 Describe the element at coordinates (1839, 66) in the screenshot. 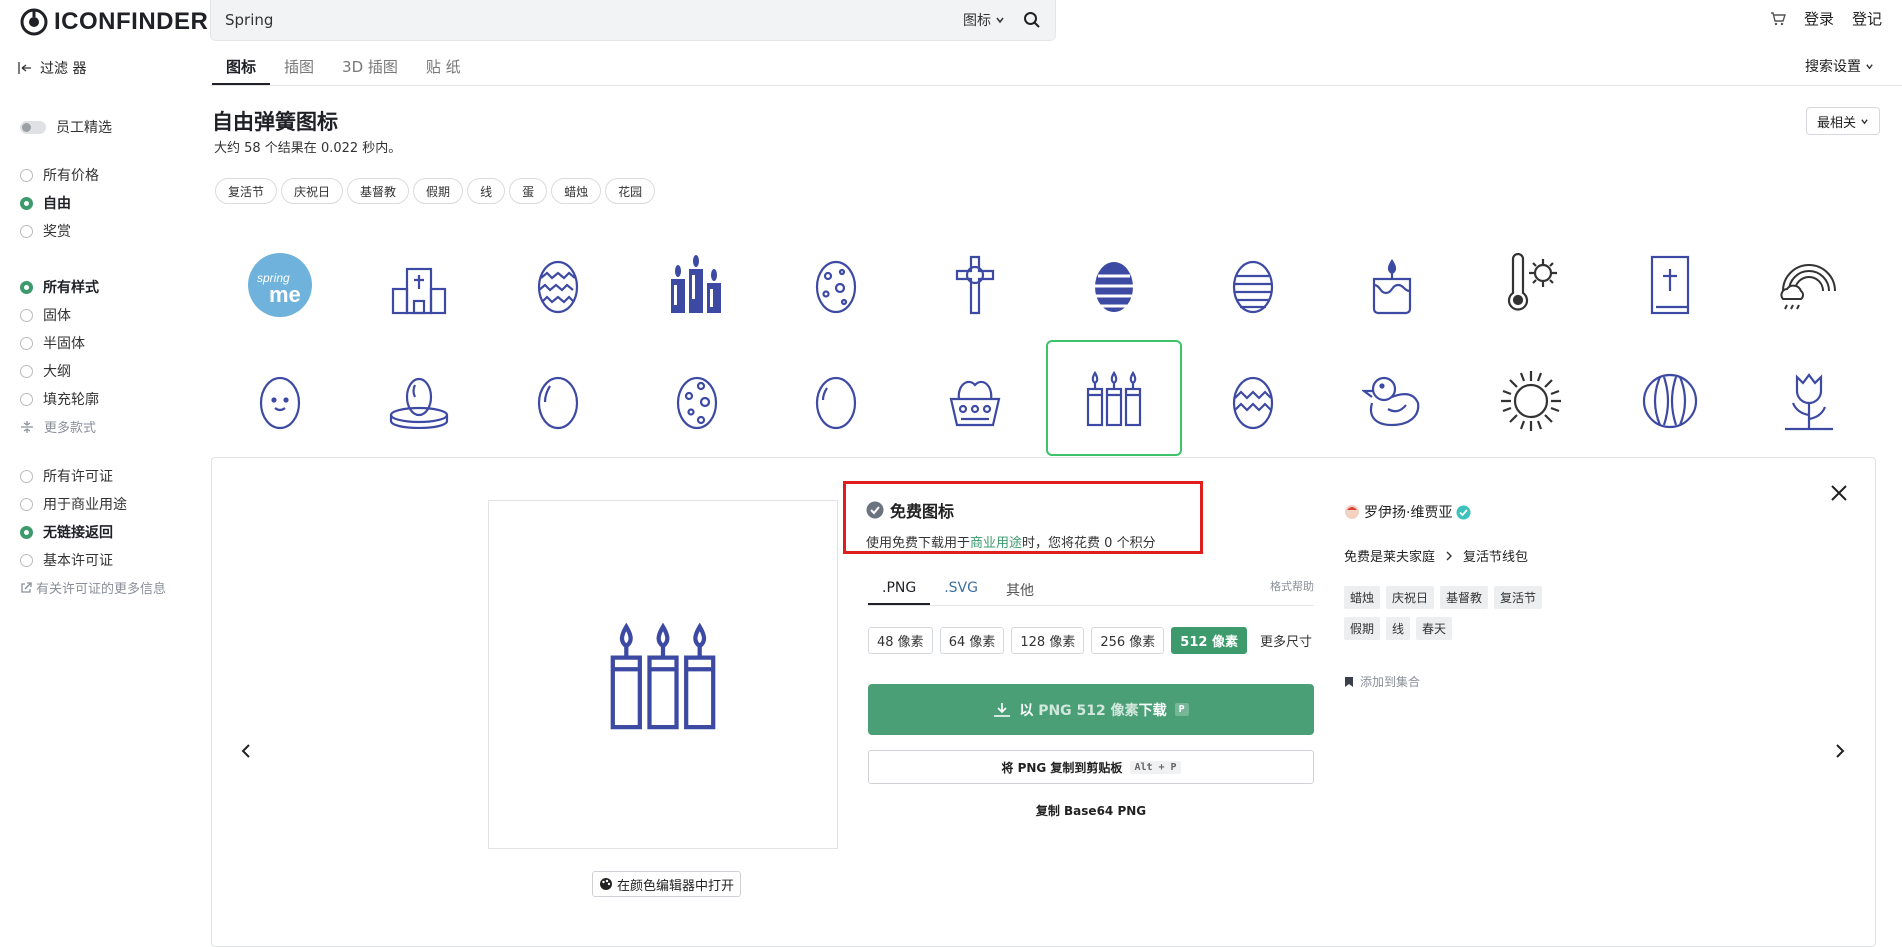

I see `search-settings-button: 搜索设置` at that location.